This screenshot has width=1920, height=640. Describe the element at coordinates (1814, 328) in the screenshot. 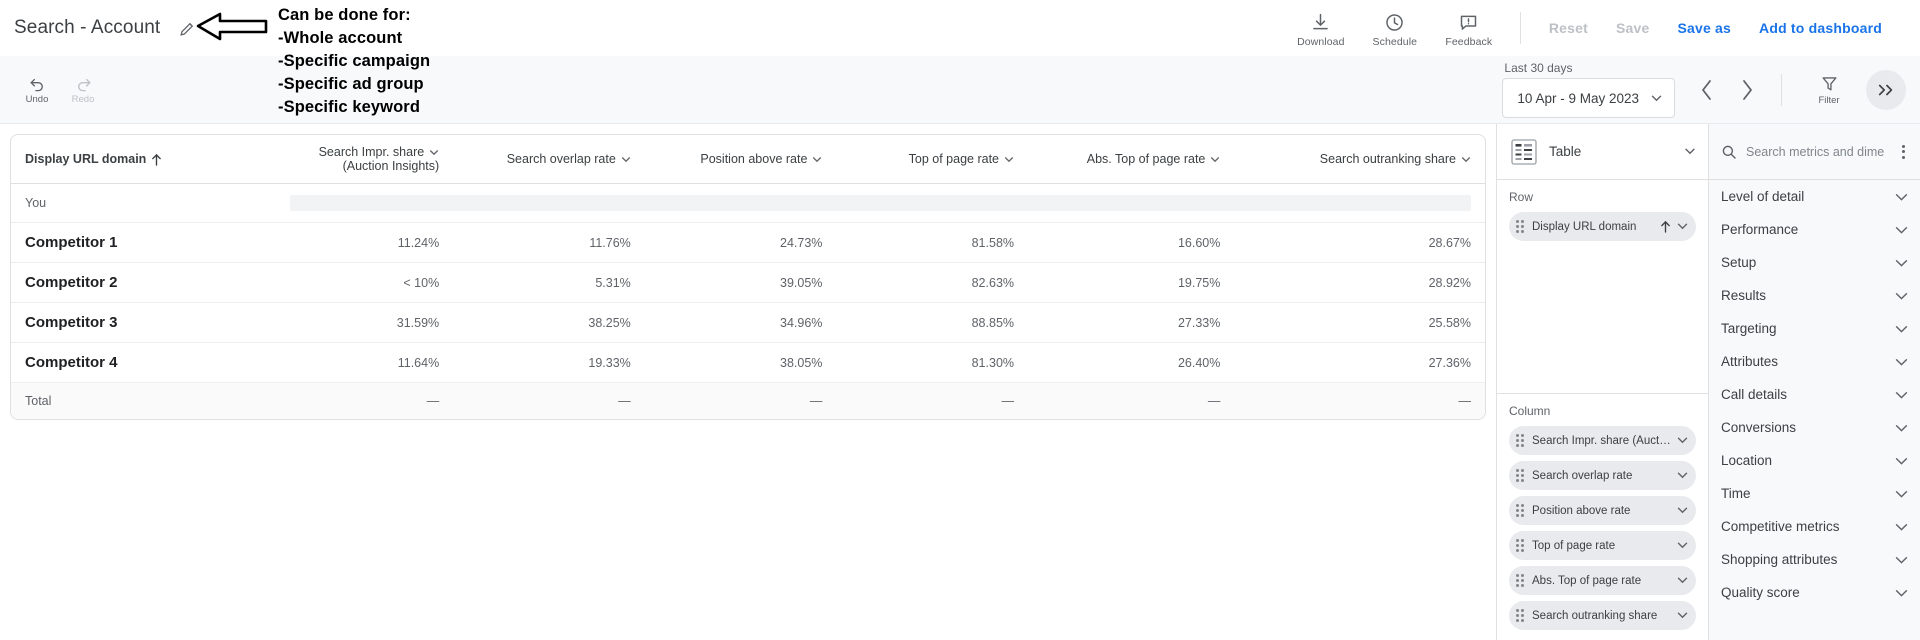

I see `metric-category-targeting: Targeting` at that location.